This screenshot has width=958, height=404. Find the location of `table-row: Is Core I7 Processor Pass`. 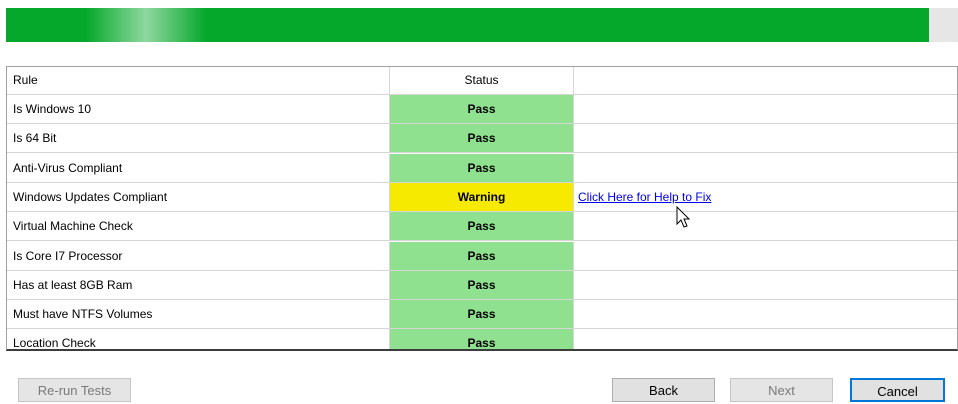

table-row: Is Core I7 Processor Pass is located at coordinates (482, 256).